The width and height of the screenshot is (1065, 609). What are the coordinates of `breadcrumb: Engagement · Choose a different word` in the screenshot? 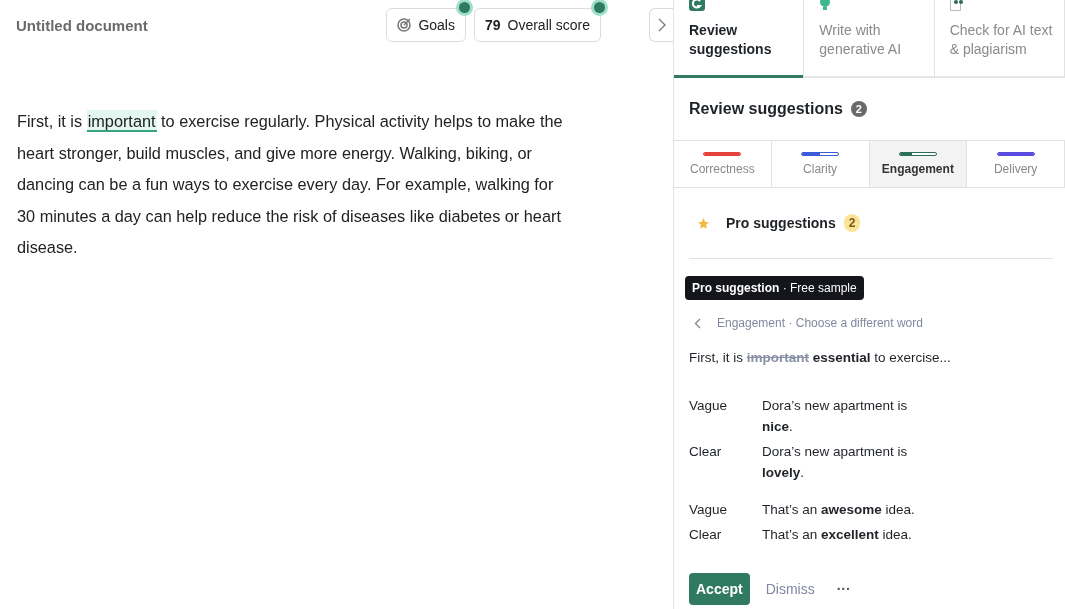 It's located at (820, 323).